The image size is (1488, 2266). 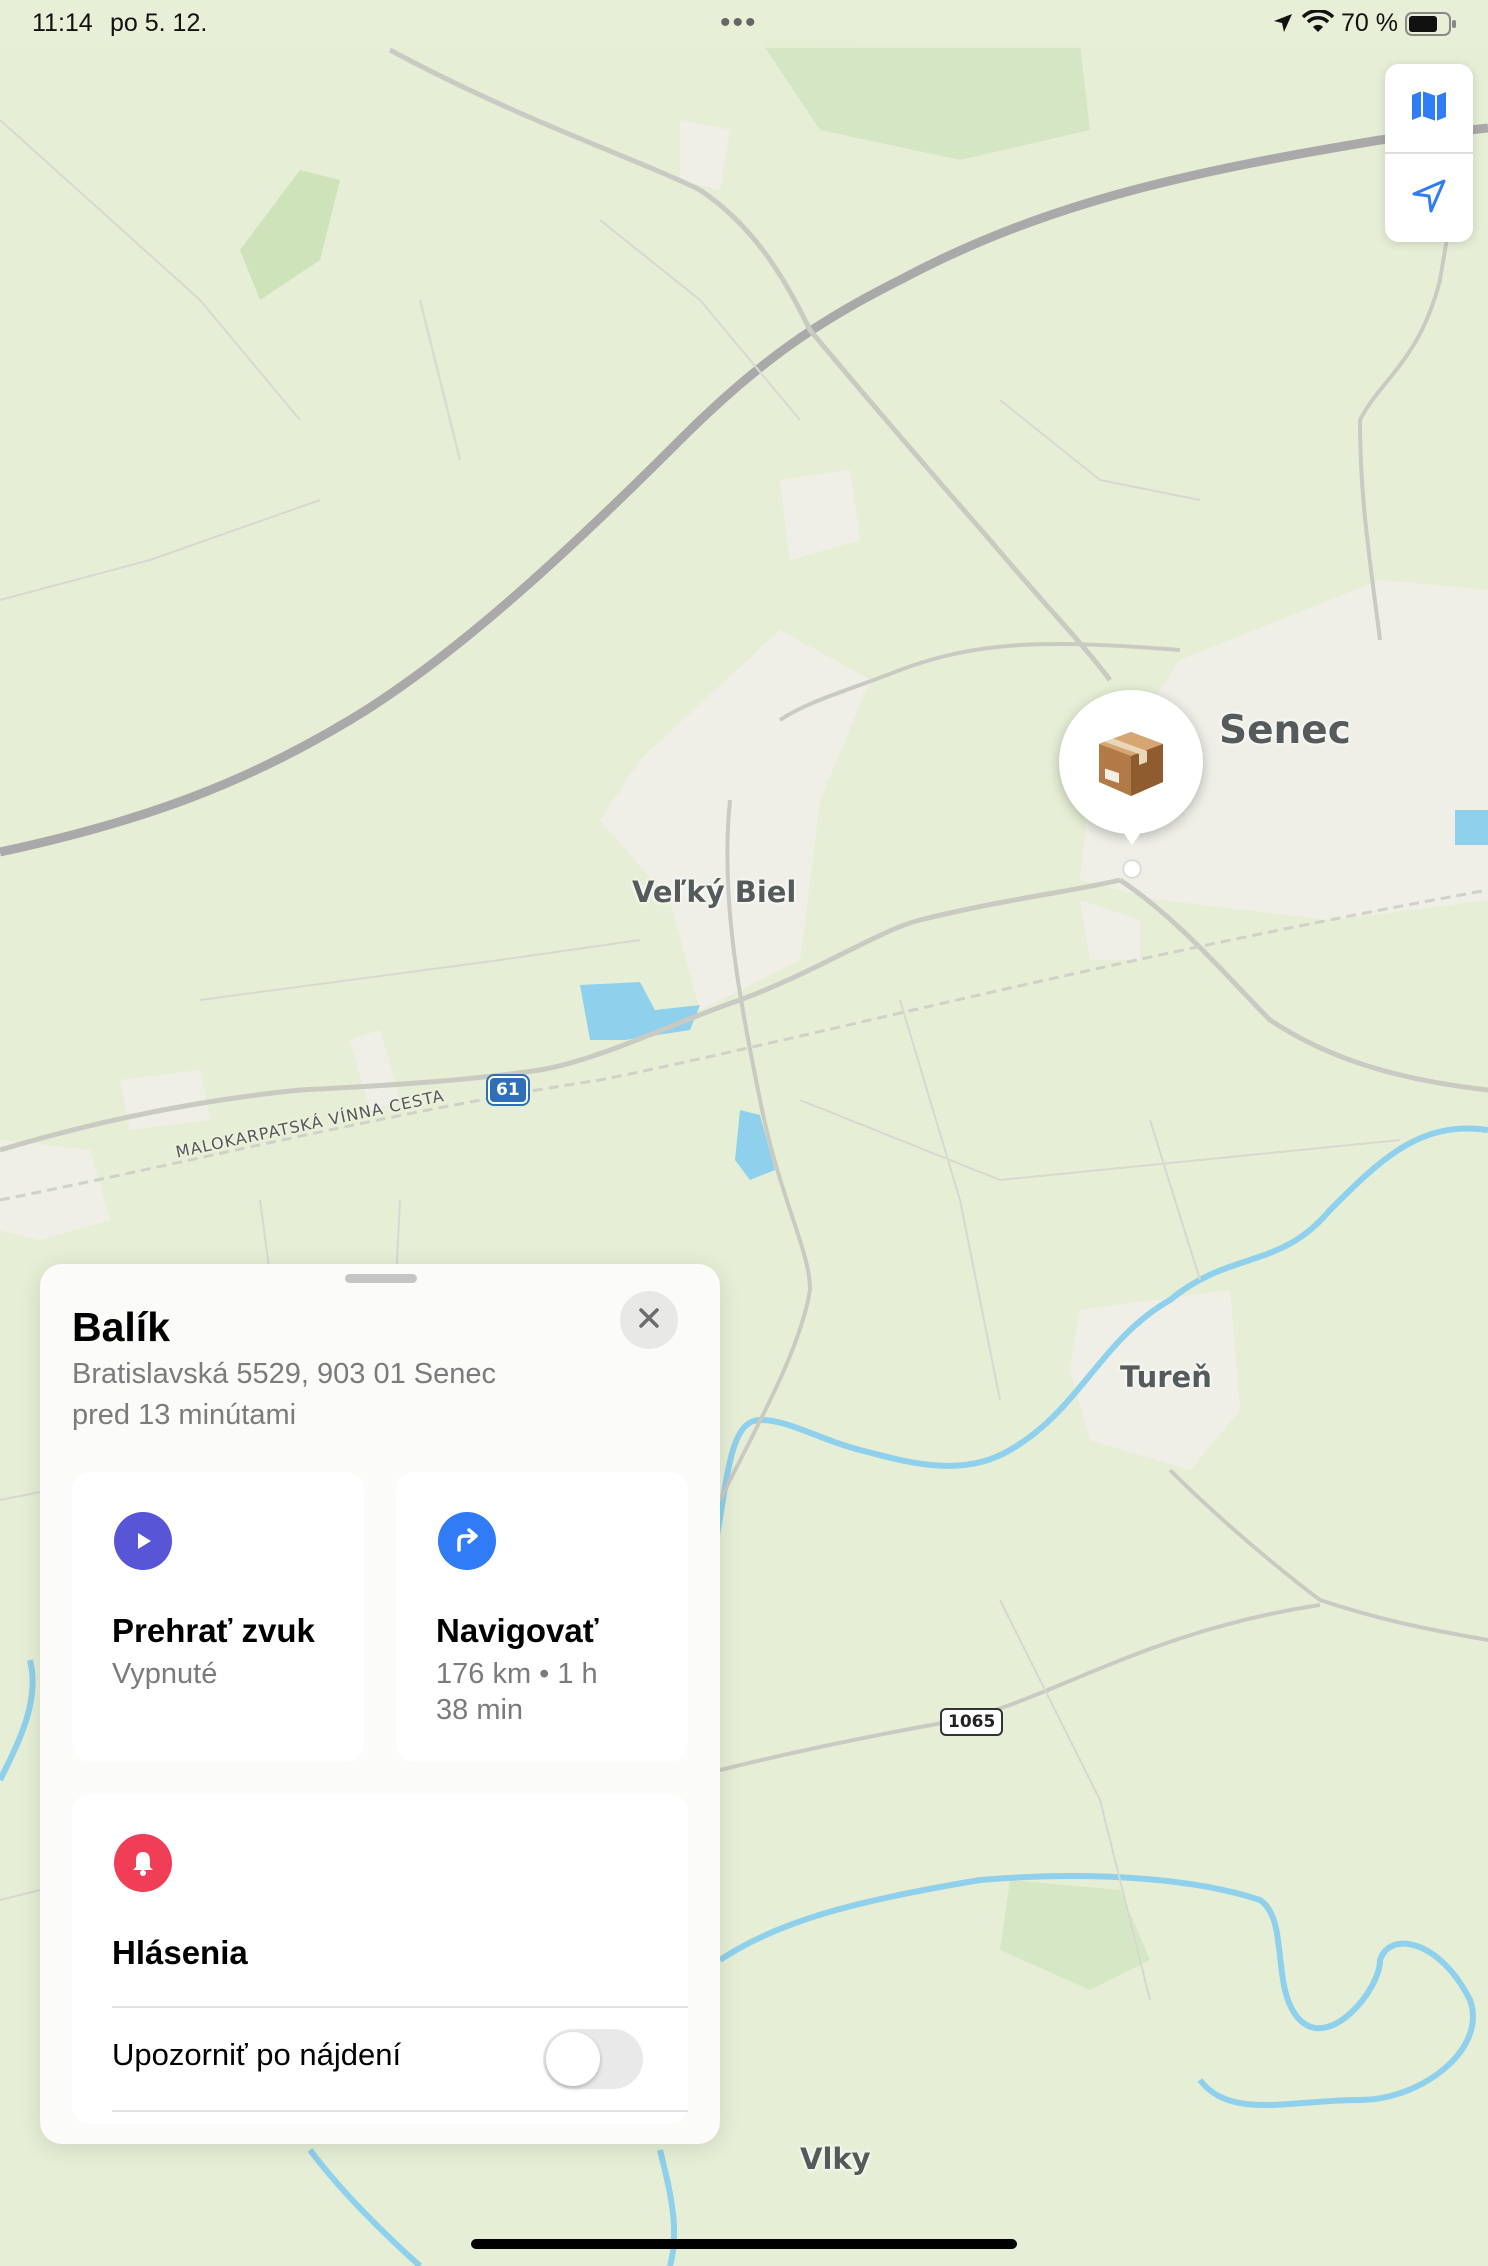 I want to click on sheet-grabber, so click(x=381, y=1278).